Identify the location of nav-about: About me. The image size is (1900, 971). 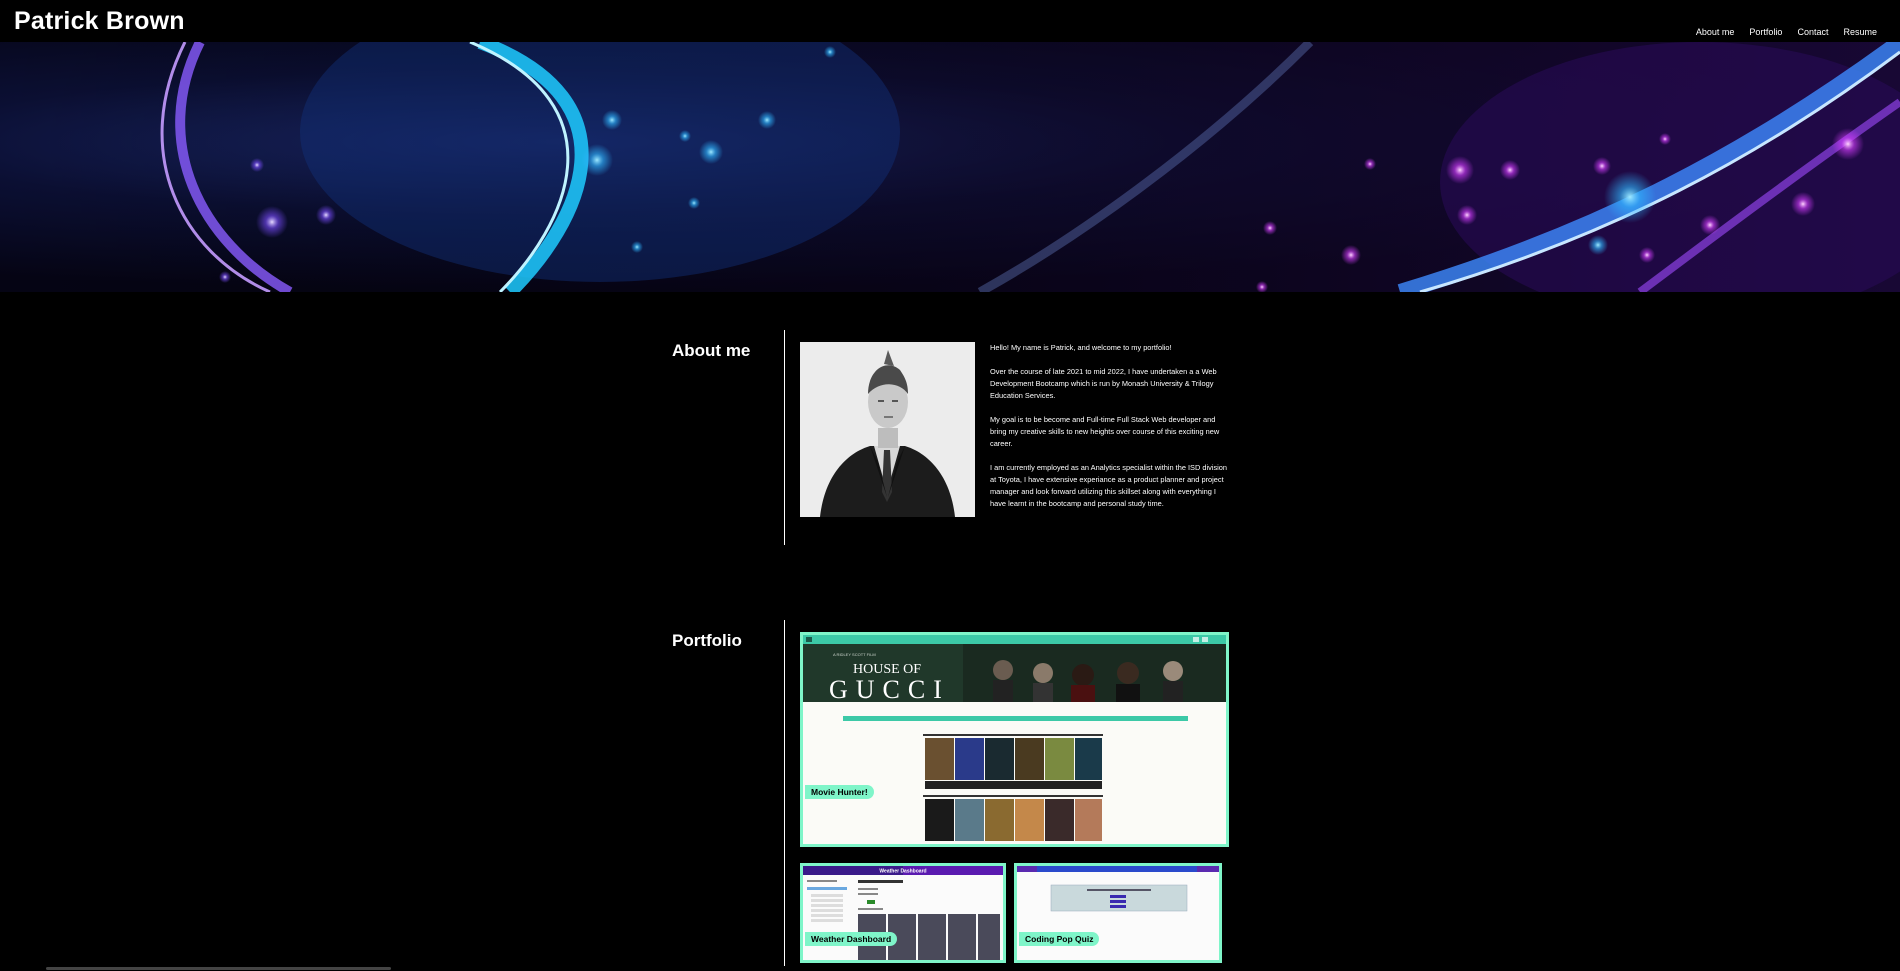
(1715, 32).